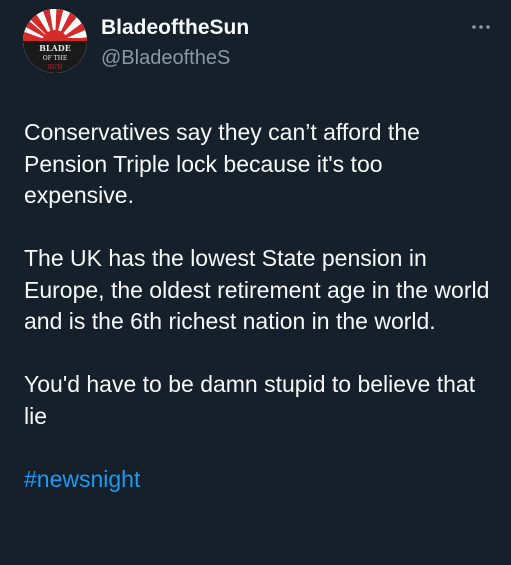  I want to click on rising-sun-logo: BLADE OF THE SUN, so click(55, 41).